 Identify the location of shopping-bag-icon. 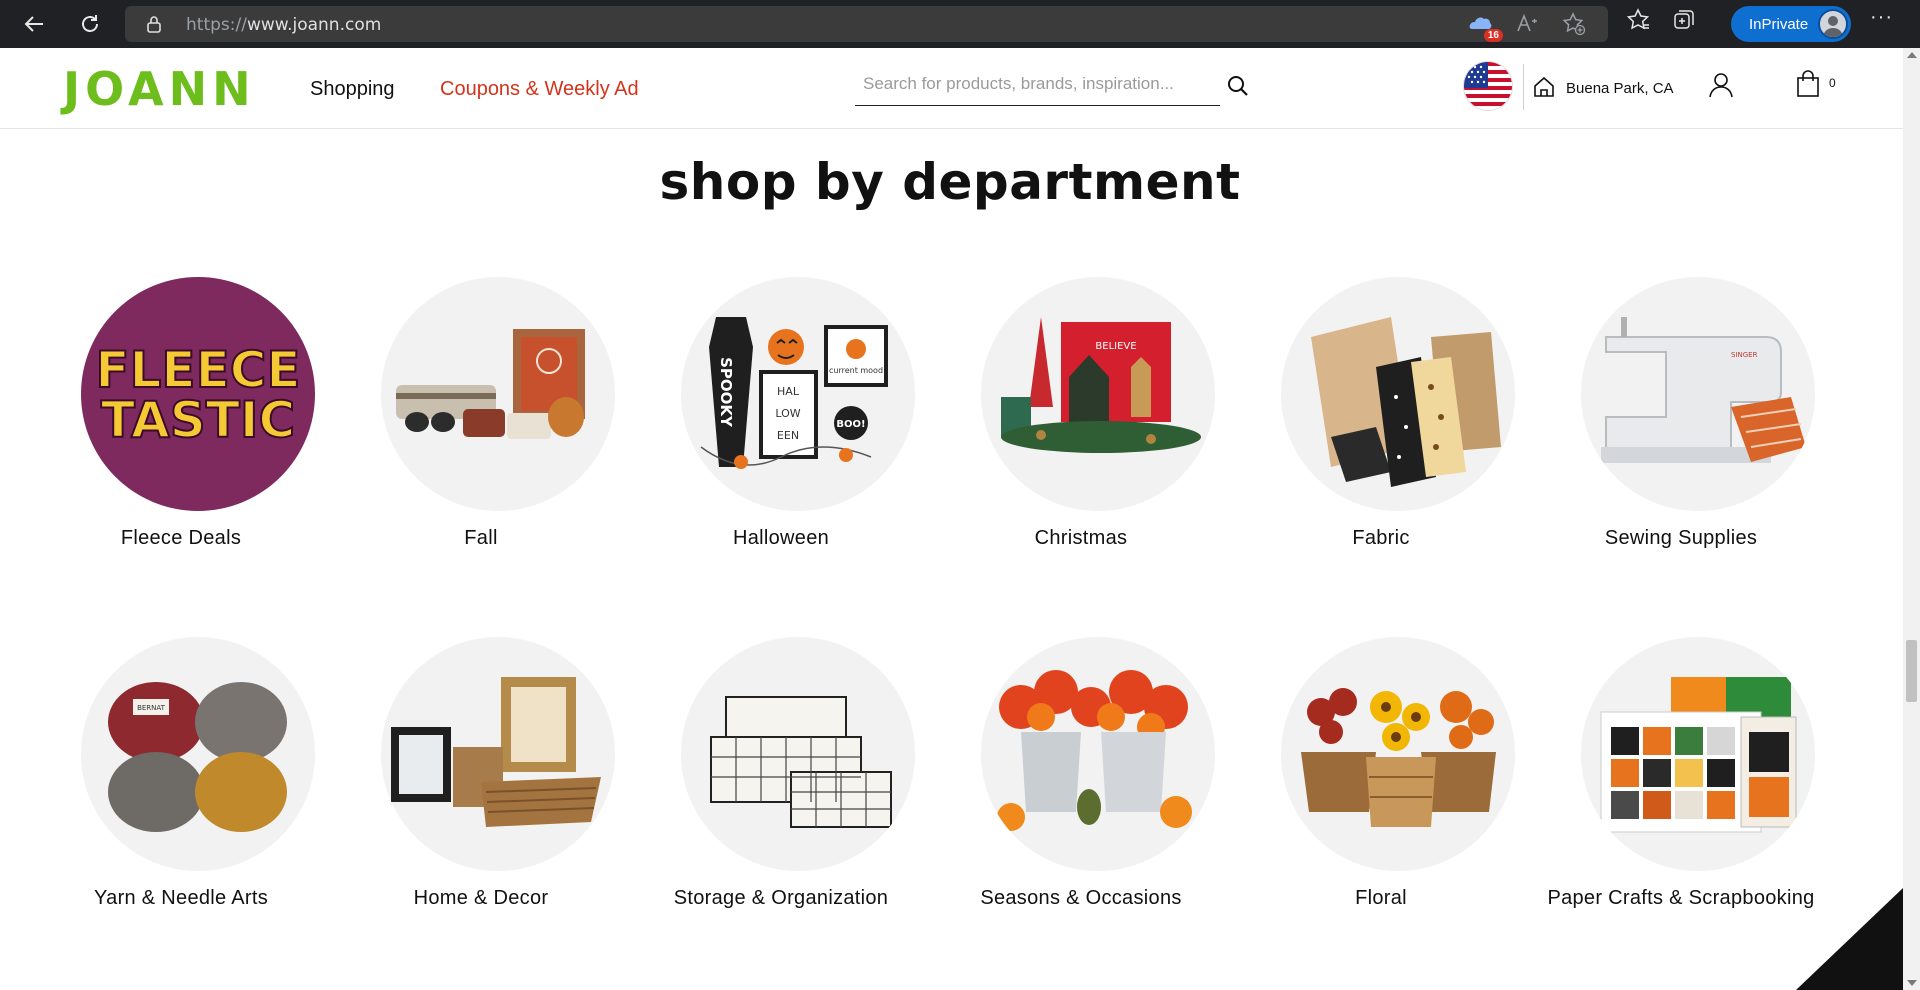
(1808, 83).